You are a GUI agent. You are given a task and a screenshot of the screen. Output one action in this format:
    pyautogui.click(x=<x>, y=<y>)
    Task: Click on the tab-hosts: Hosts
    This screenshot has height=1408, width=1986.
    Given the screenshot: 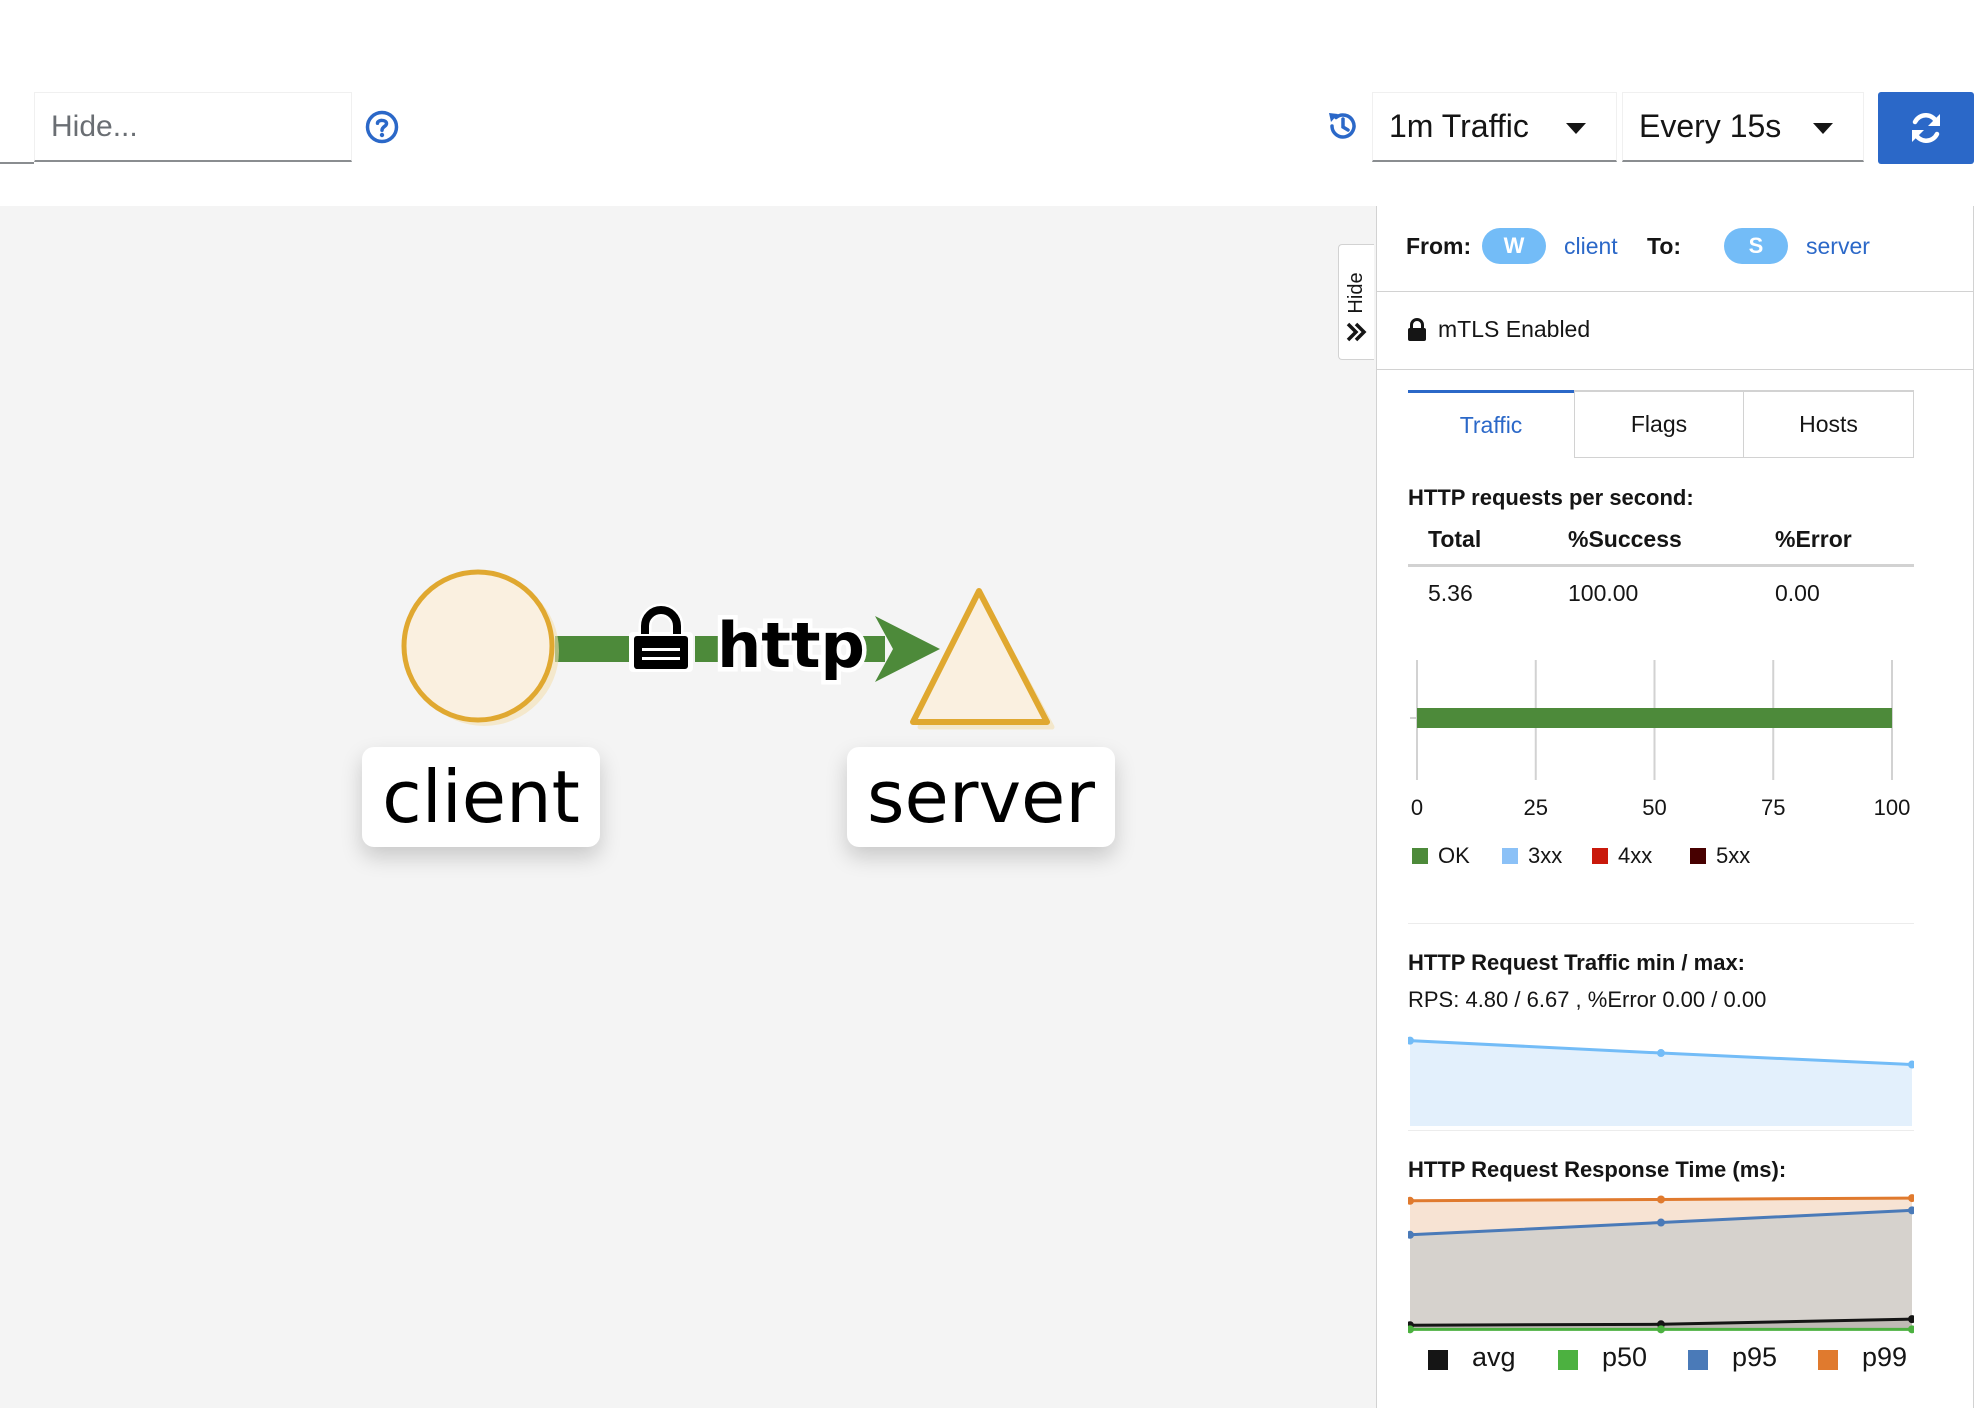 What is the action you would take?
    pyautogui.click(x=1829, y=424)
    